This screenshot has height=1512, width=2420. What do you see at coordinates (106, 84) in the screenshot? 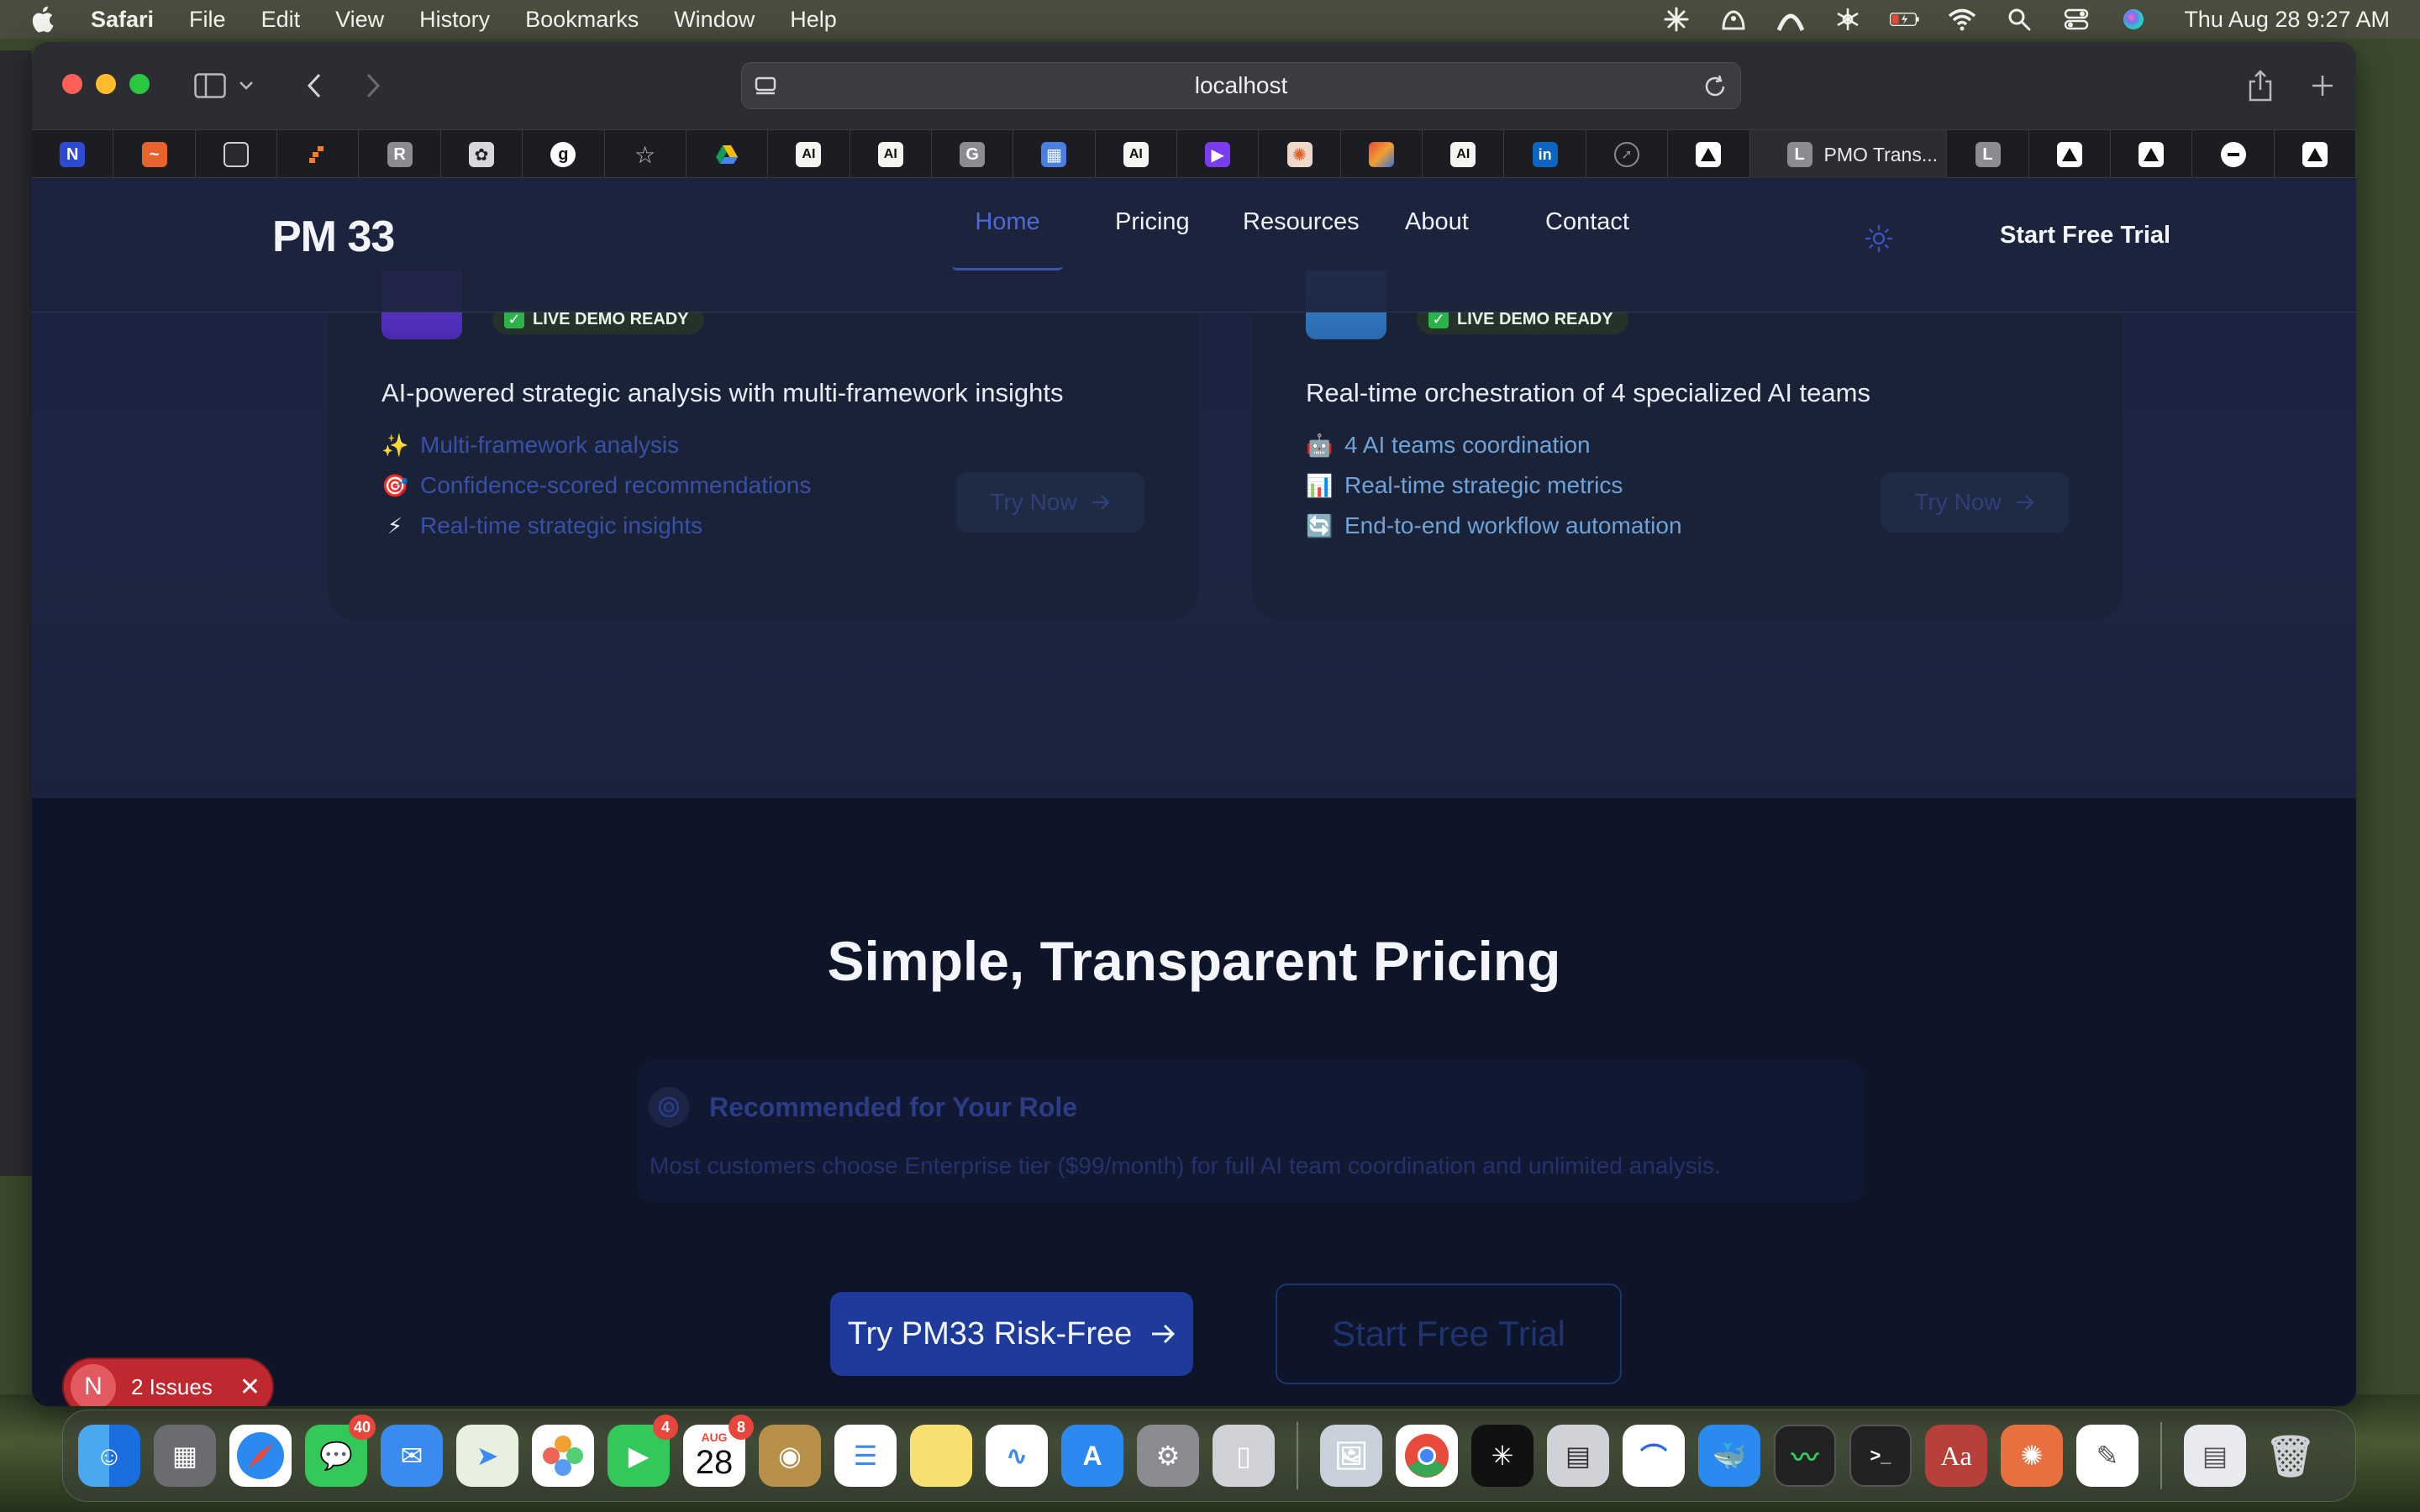
I see `minimize-window-button` at bounding box center [106, 84].